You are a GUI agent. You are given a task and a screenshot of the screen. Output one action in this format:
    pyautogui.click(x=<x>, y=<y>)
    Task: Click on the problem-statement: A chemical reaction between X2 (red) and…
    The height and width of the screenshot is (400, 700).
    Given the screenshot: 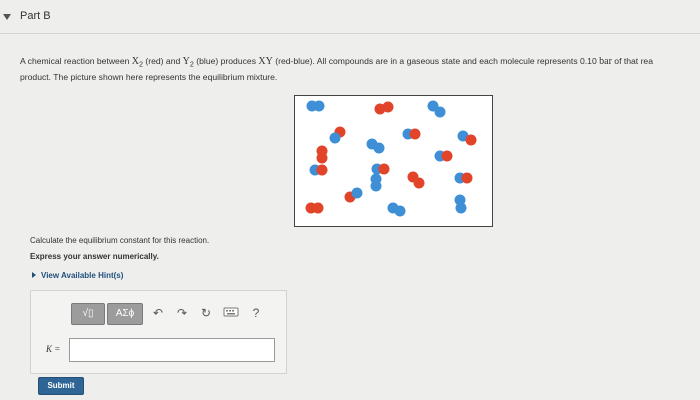 What is the action you would take?
    pyautogui.click(x=360, y=69)
    